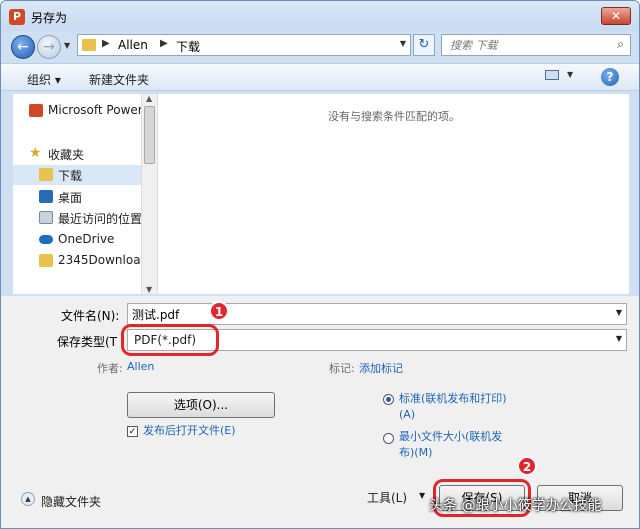 The image size is (640, 529). I want to click on scroll-down-icon: ▼, so click(149, 289).